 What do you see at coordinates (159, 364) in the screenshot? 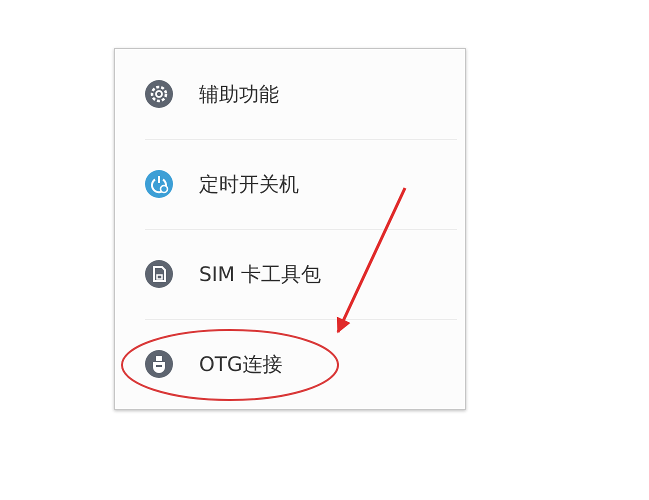
I see `usb-plug-icon` at bounding box center [159, 364].